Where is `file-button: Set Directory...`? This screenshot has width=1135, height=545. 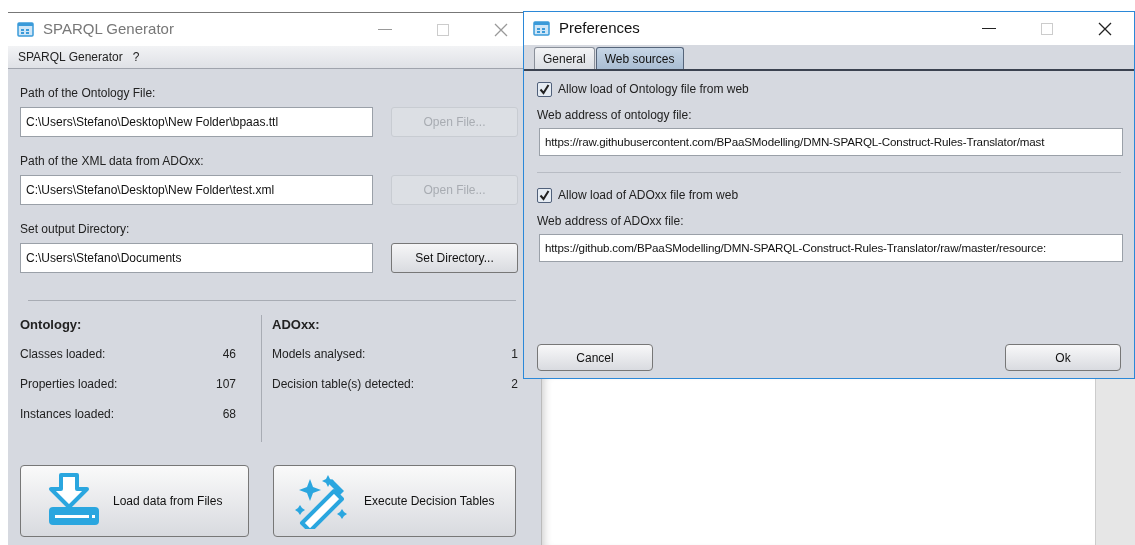
file-button: Set Directory... is located at coordinates (454, 258).